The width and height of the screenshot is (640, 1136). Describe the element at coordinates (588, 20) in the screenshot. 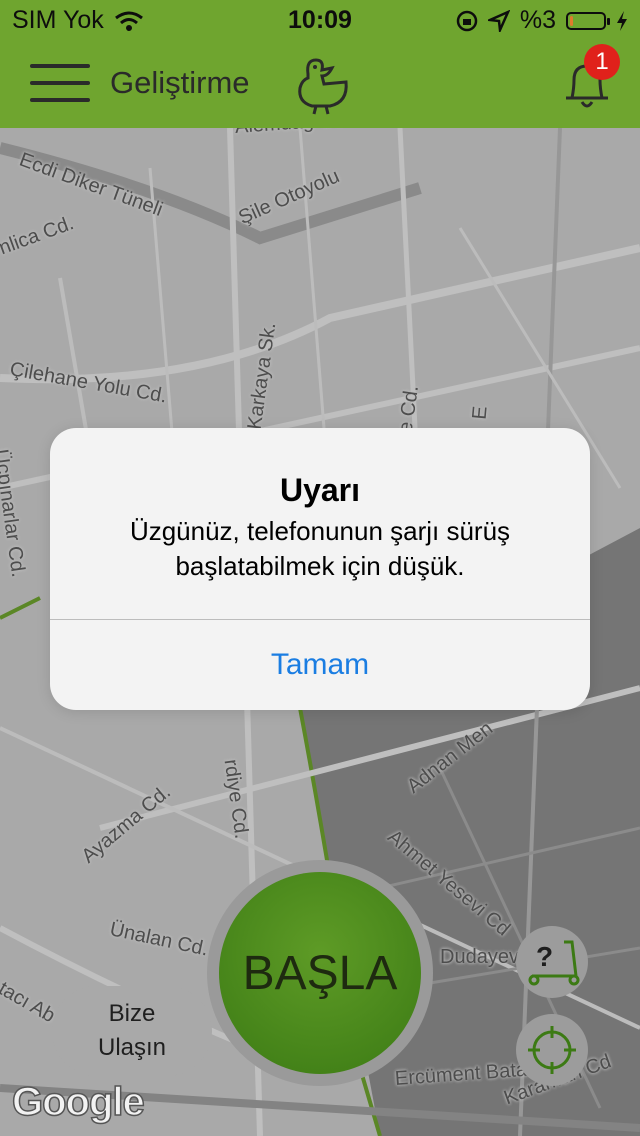

I see `battery-icon` at that location.